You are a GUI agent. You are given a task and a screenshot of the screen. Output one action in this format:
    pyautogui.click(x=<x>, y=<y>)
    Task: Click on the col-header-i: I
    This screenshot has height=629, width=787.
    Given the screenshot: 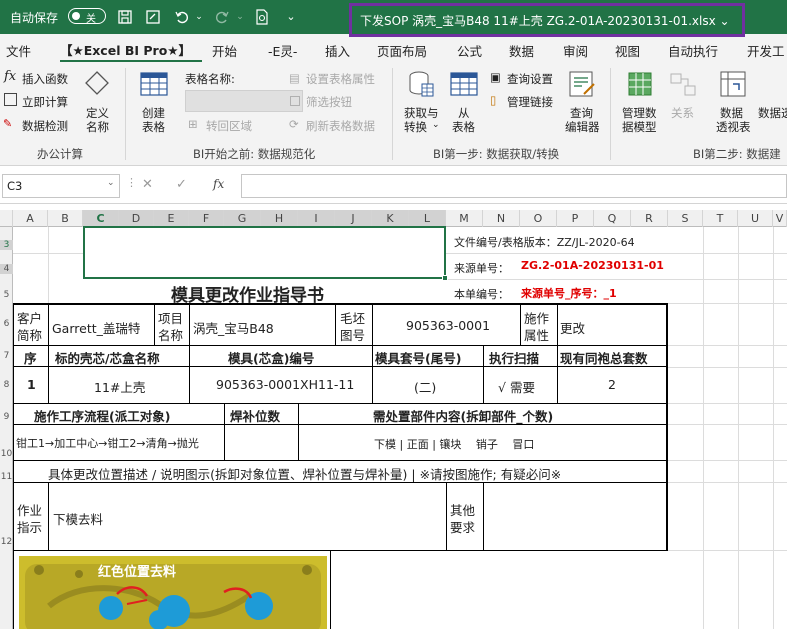 What is the action you would take?
    pyautogui.click(x=316, y=218)
    